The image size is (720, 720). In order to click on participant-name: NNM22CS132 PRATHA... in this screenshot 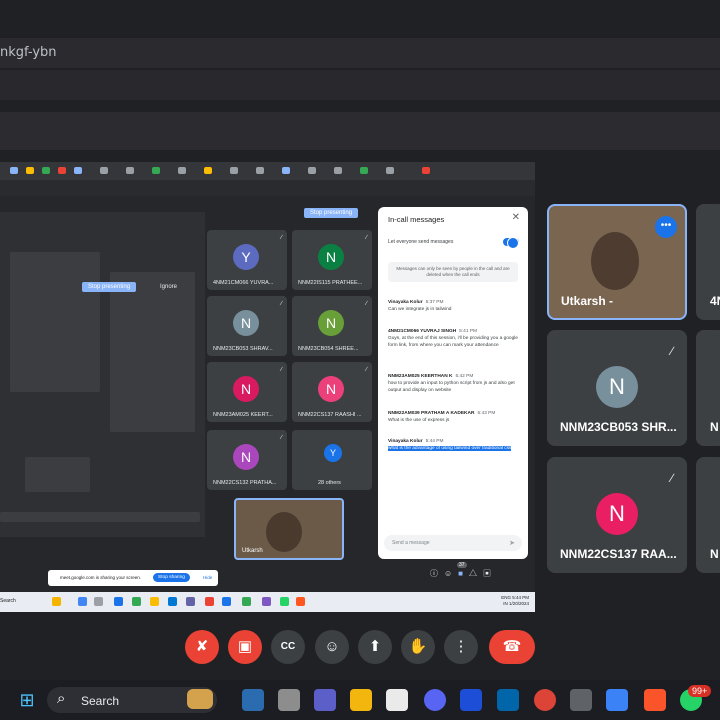, I will do `click(245, 483)`.